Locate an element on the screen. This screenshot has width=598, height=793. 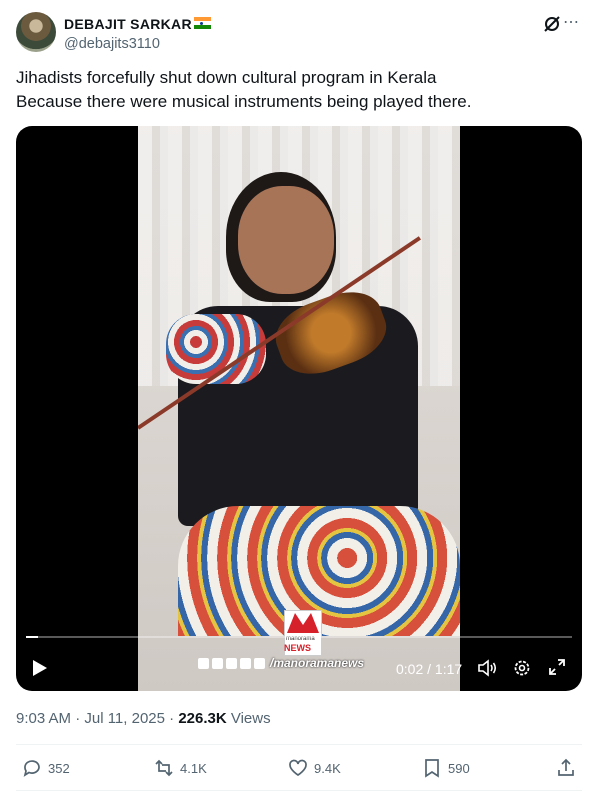
performer-face is located at coordinates (286, 240).